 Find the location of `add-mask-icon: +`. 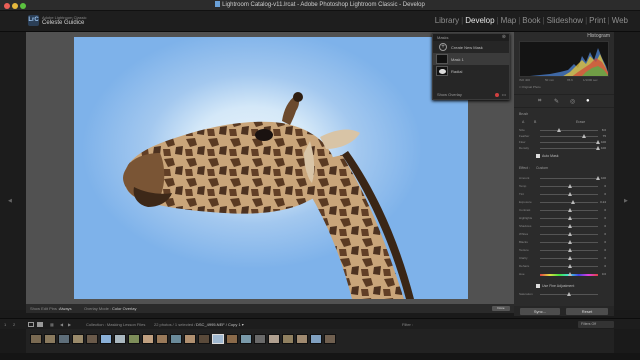

add-mask-icon: + is located at coordinates (443, 47).